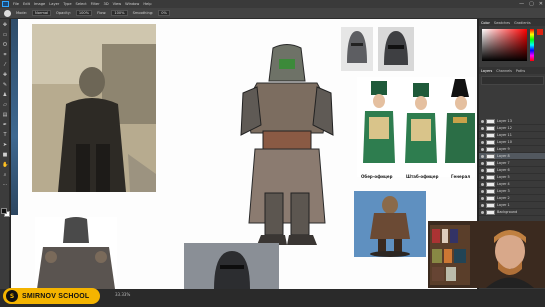 Image resolution: width=545 pixels, height=307 pixels. I want to click on smoothing-field: 0%, so click(164, 13).